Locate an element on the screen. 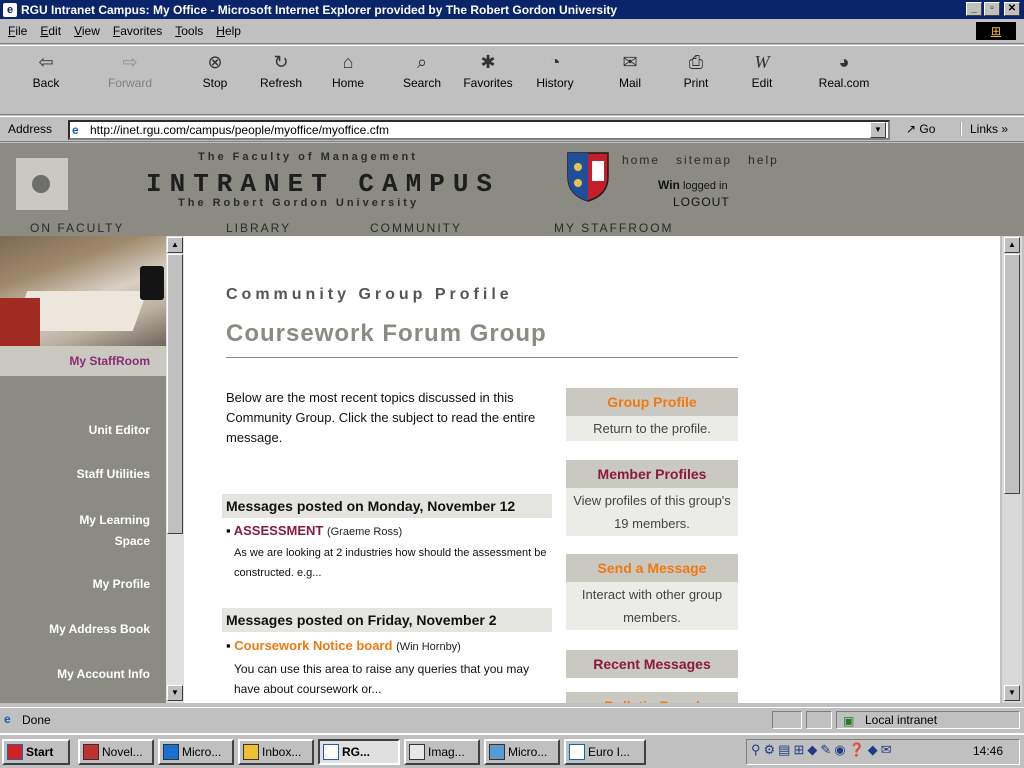 This screenshot has width=1024, height=768. divider is located at coordinates (482, 357).